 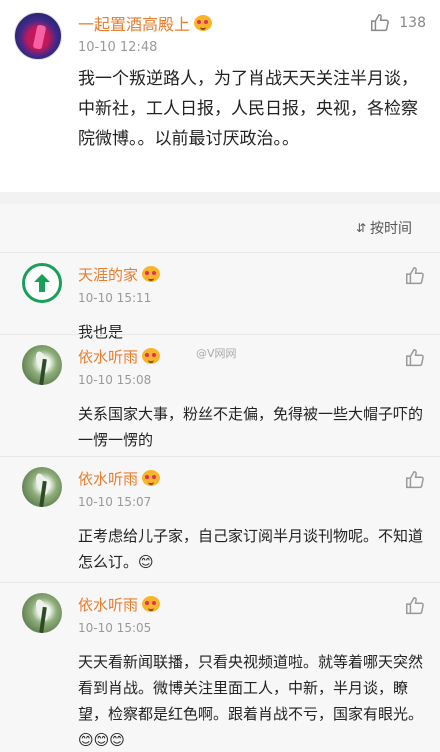 What do you see at coordinates (412, 23) in the screenshot?
I see `like-count: 138` at bounding box center [412, 23].